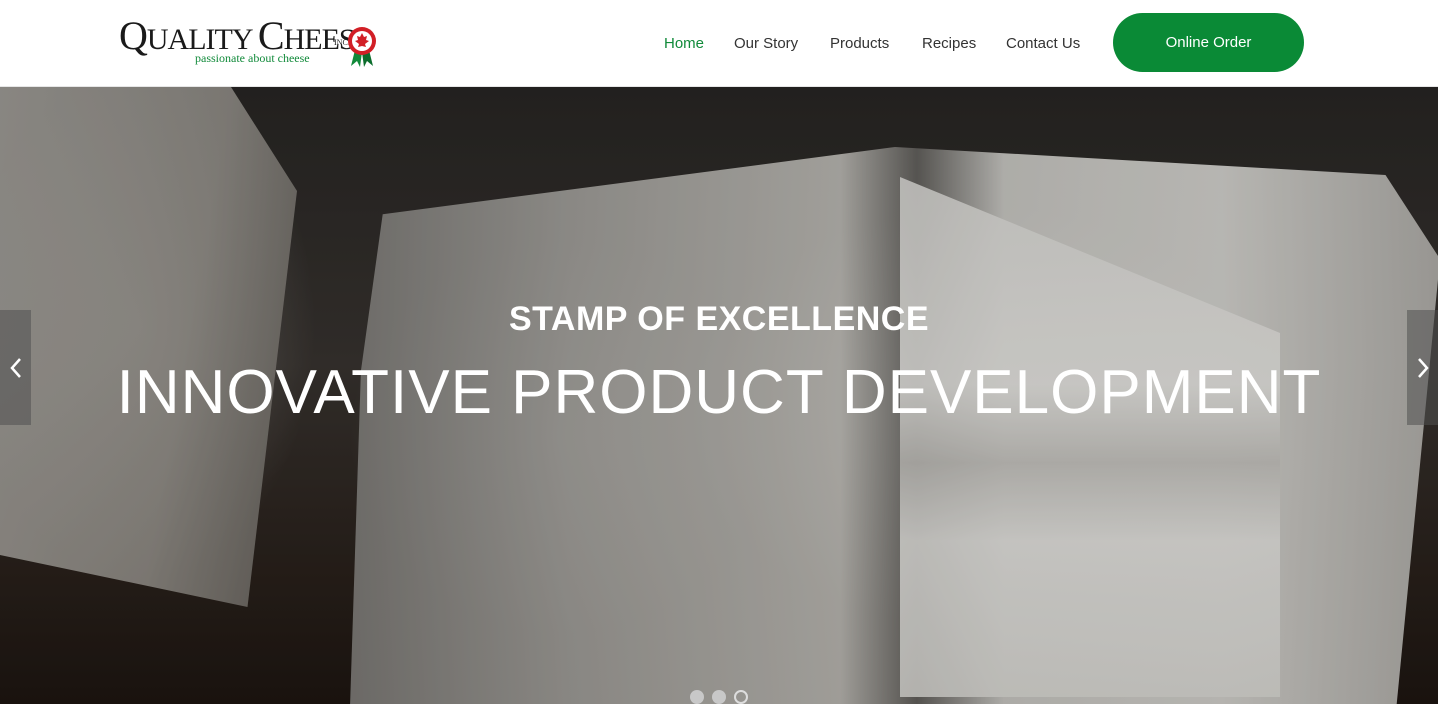 This screenshot has height=704, width=1438. I want to click on chevron-right-icon, so click(1423, 367).